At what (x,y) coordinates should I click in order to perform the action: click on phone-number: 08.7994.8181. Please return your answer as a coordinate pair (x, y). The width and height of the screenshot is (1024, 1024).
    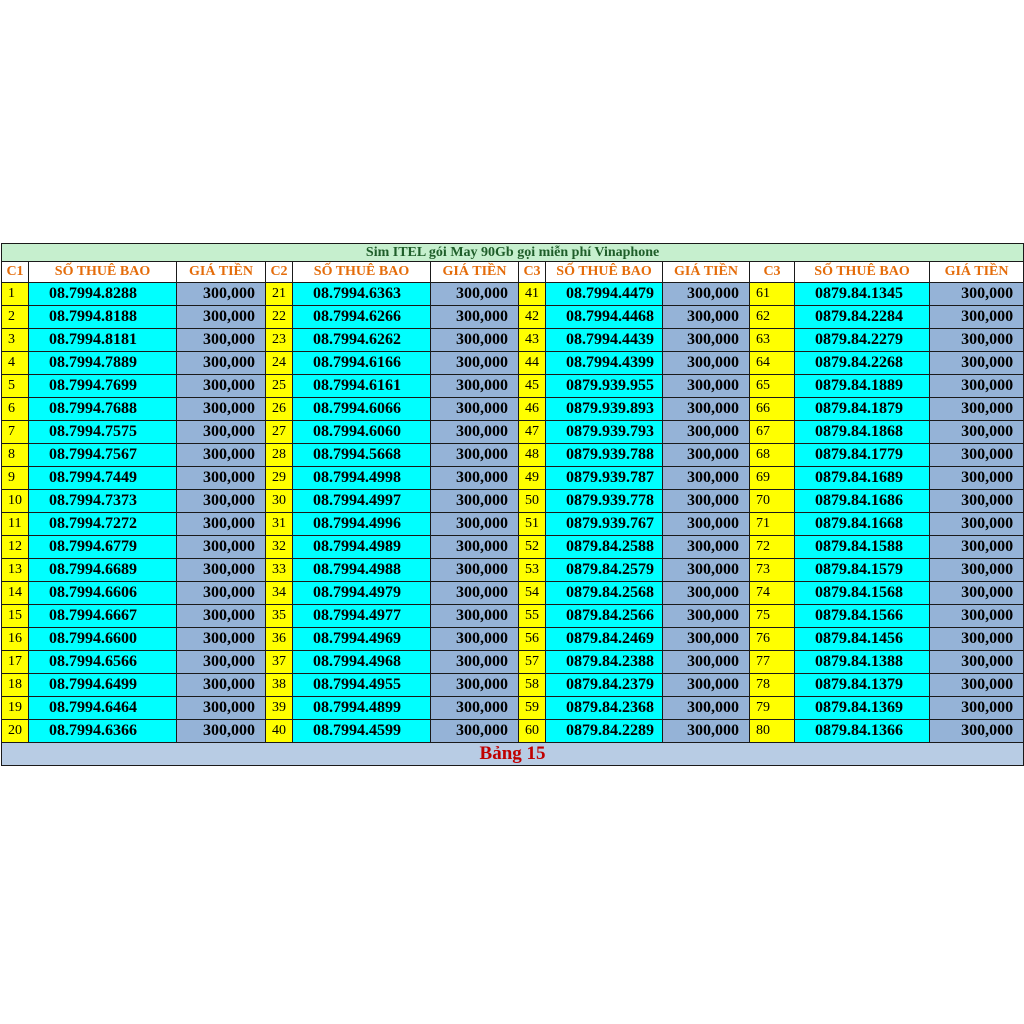
    Looking at the image, I should click on (102, 340).